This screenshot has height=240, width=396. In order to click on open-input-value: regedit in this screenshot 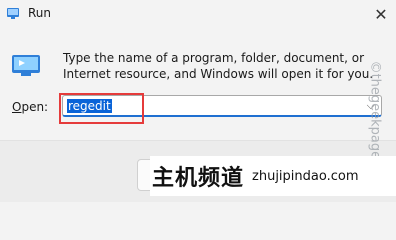, I will do `click(89, 106)`.